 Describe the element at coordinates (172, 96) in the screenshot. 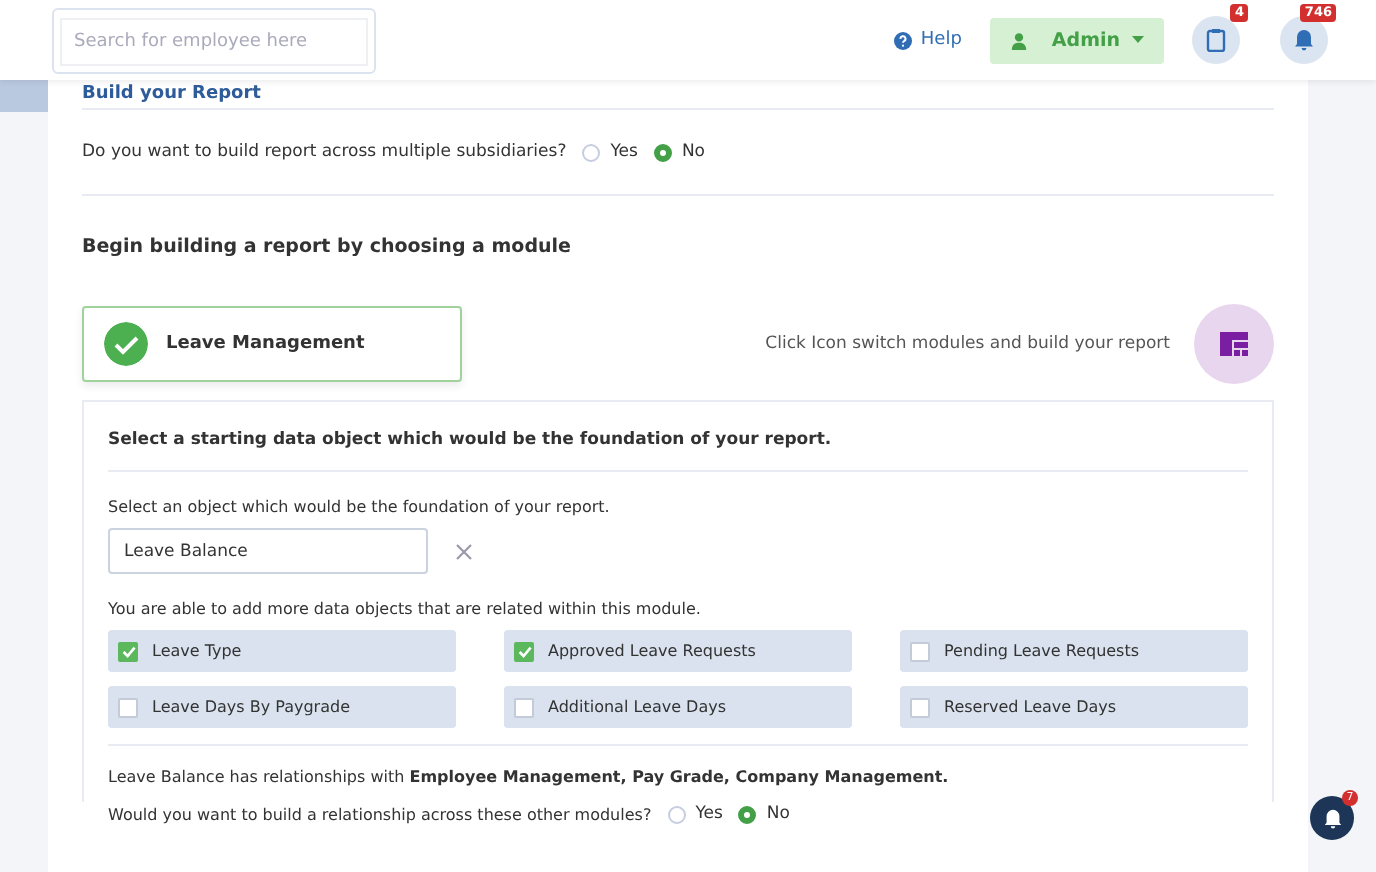

I see `section-title: Build your Report` at that location.